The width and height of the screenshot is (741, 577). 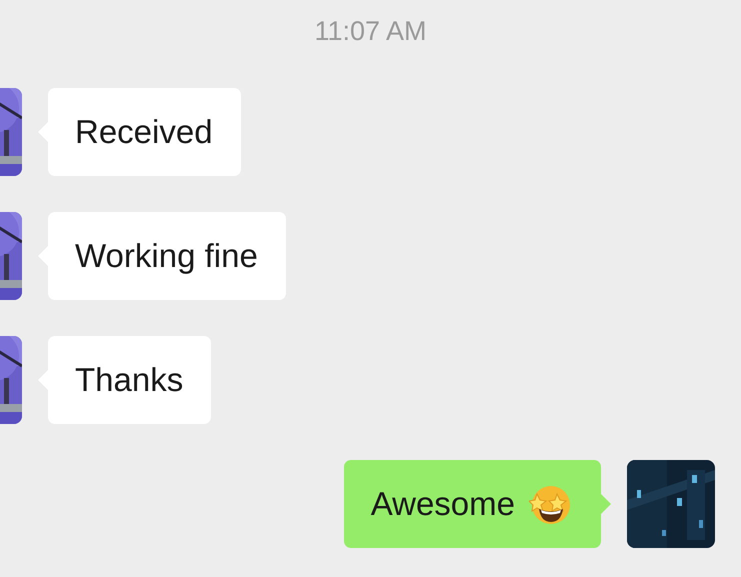 What do you see at coordinates (442, 504) in the screenshot?
I see `message-text: Awesome` at bounding box center [442, 504].